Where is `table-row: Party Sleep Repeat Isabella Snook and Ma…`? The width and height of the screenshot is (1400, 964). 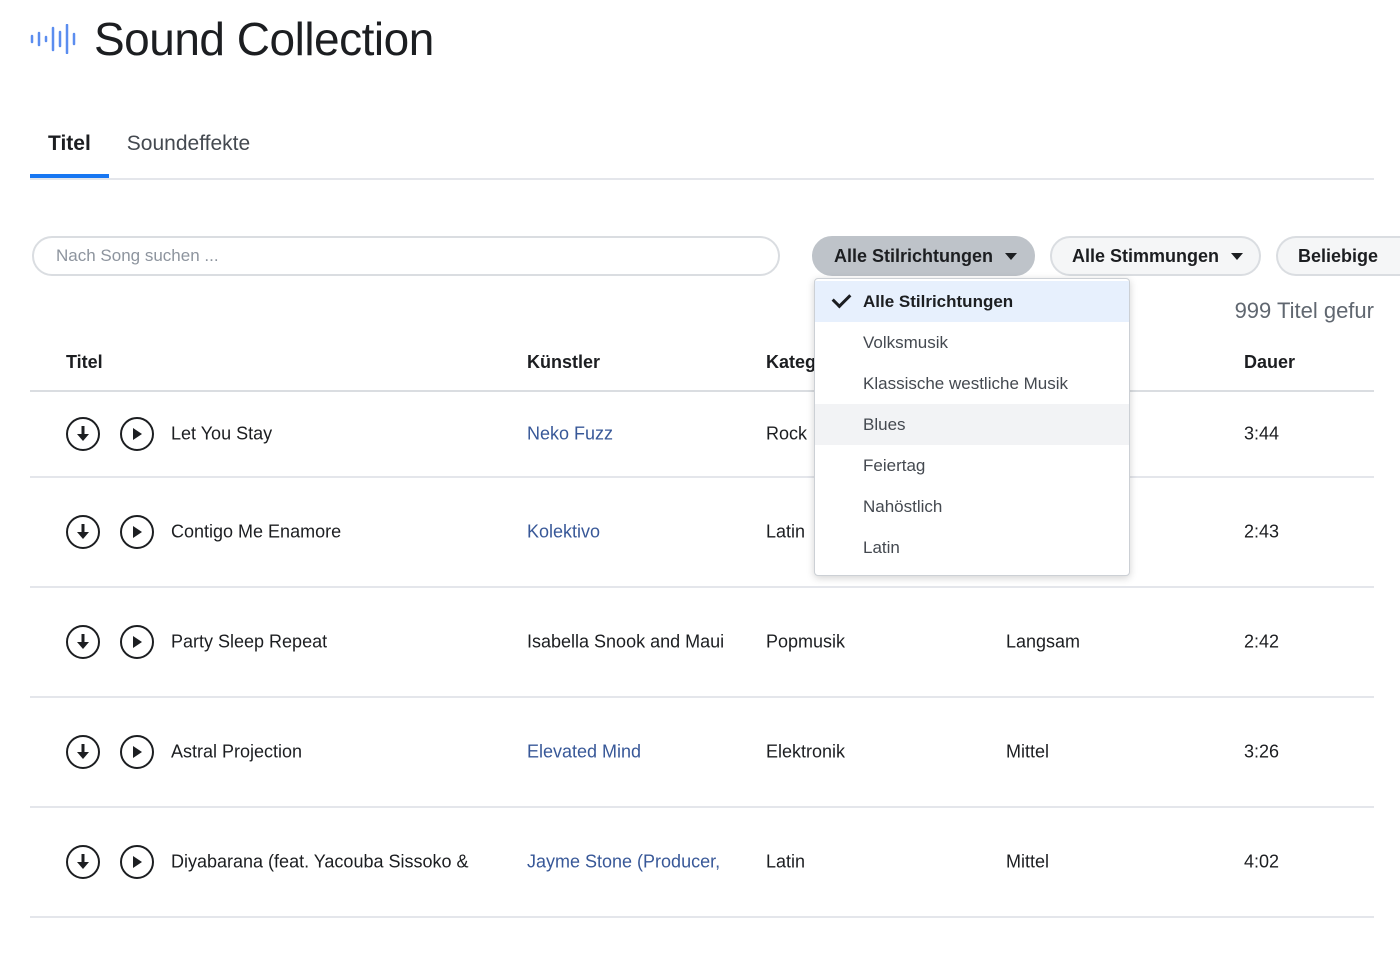
table-row: Party Sleep Repeat Isabella Snook and Ma… is located at coordinates (702, 643).